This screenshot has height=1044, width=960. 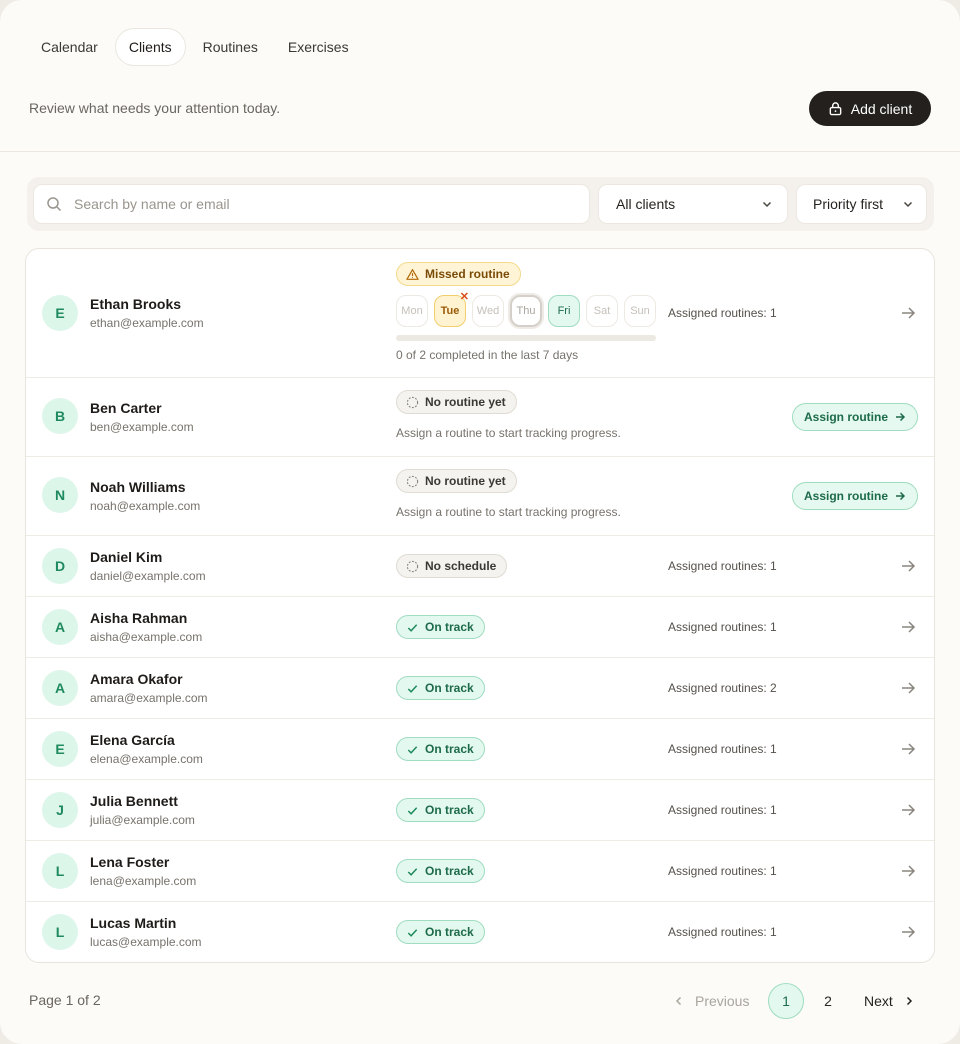 I want to click on client-name: Ethan Brooks, so click(x=136, y=304).